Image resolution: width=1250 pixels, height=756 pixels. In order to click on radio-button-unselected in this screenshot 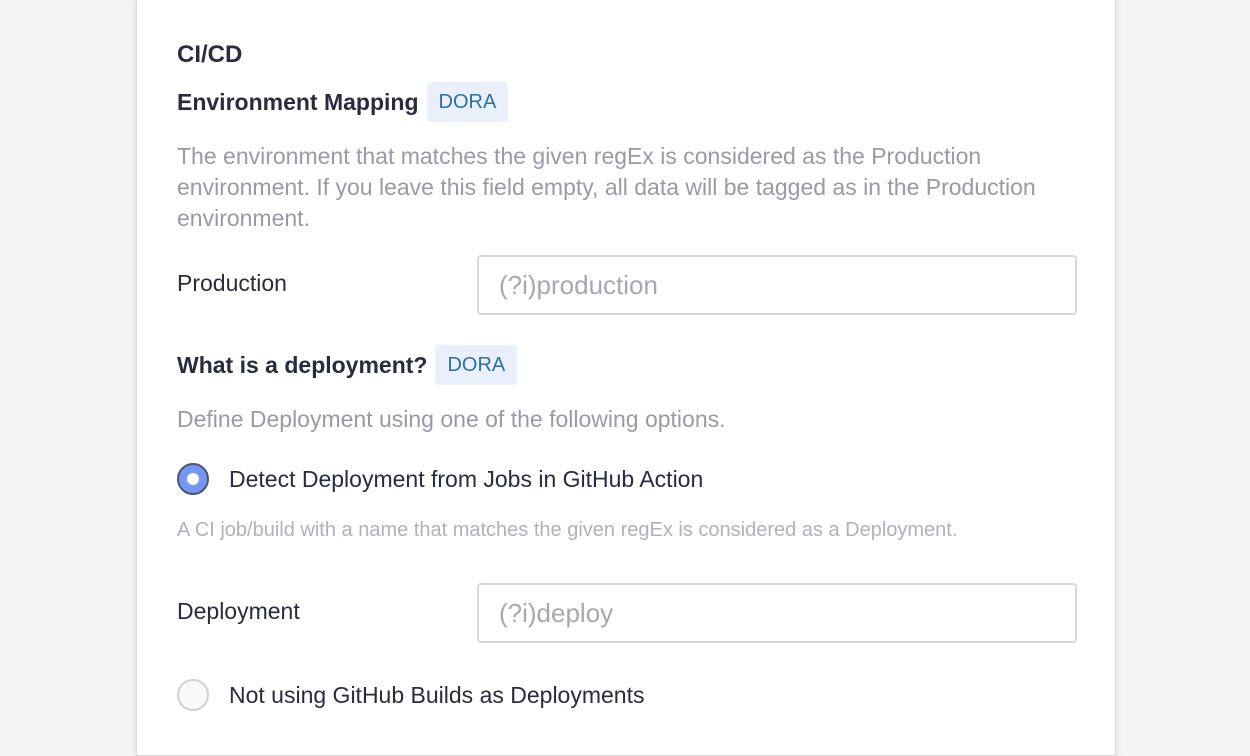, I will do `click(193, 695)`.